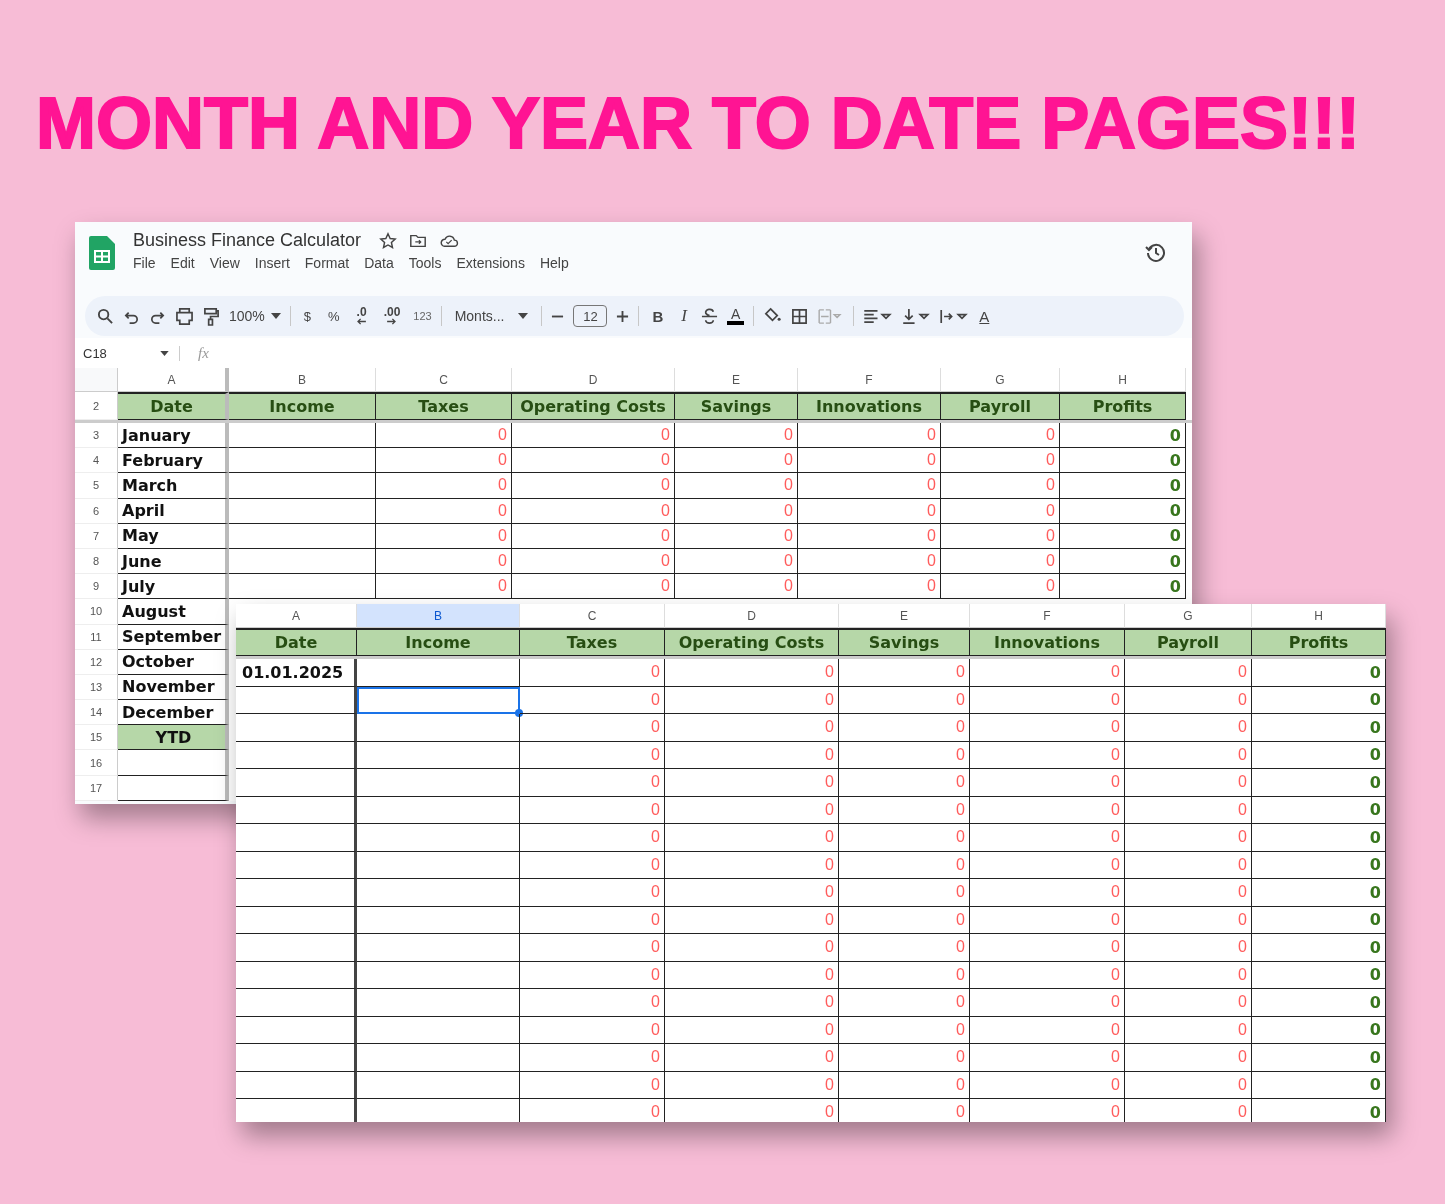 This screenshot has width=1445, height=1204. I want to click on print-icon, so click(184, 316).